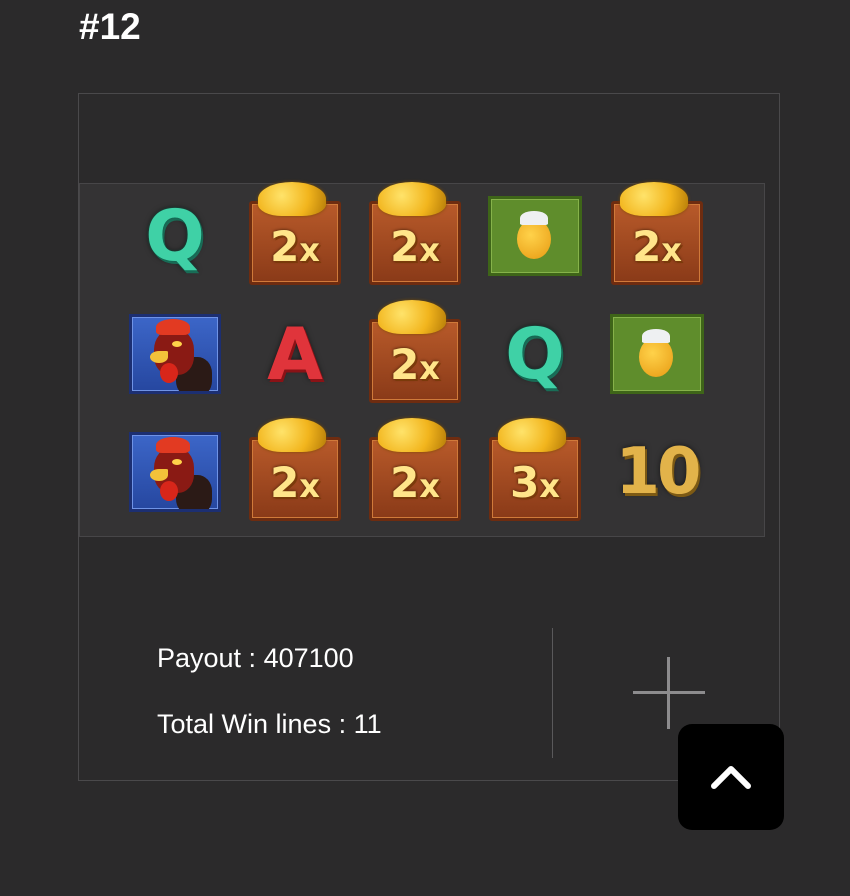  Describe the element at coordinates (525, 482) in the screenshot. I see `multiplier-number: 3` at that location.